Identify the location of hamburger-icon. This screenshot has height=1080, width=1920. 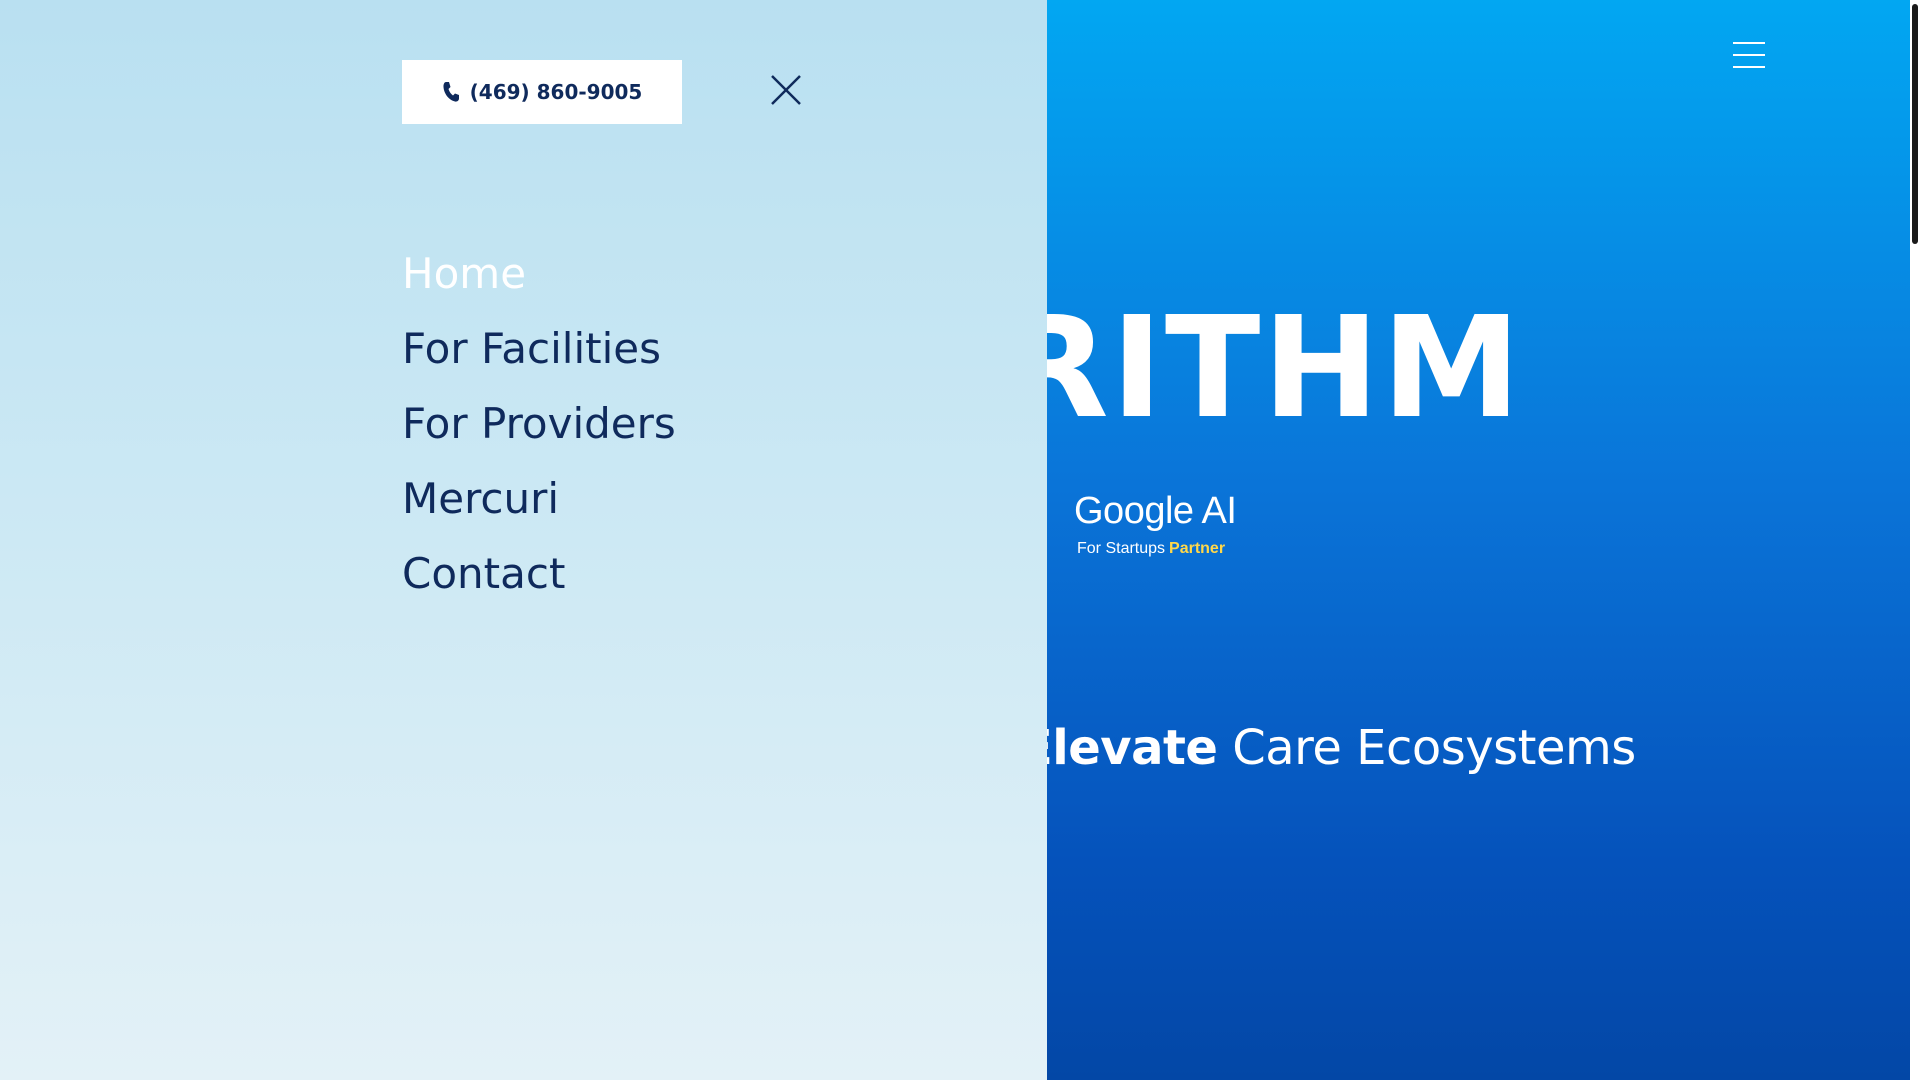
(1749, 57).